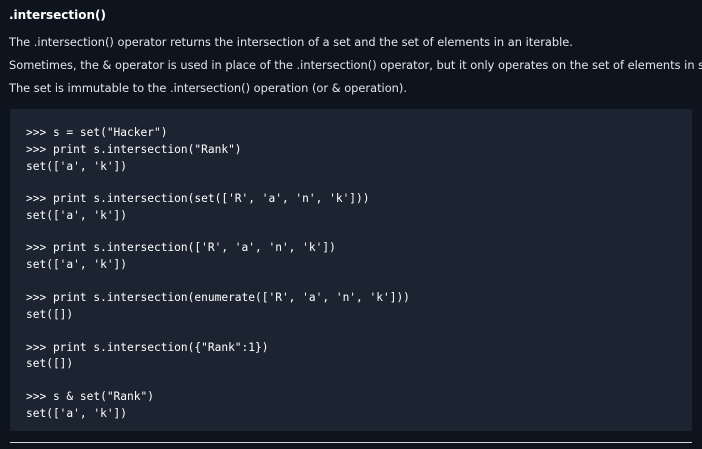 This screenshot has width=702, height=449. I want to click on code-line: >>> print s.intersection({"Rank":1}), so click(147, 347).